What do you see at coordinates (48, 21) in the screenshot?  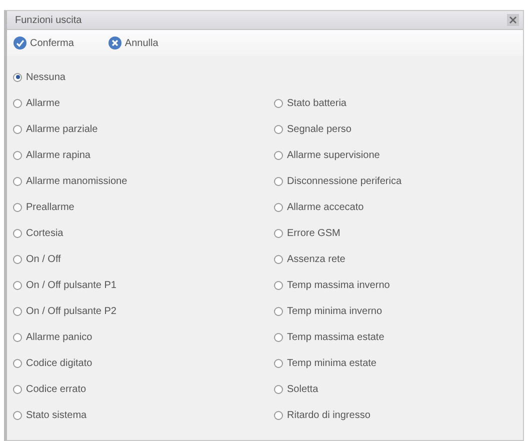 I see `window-title: Funzioni uscita` at bounding box center [48, 21].